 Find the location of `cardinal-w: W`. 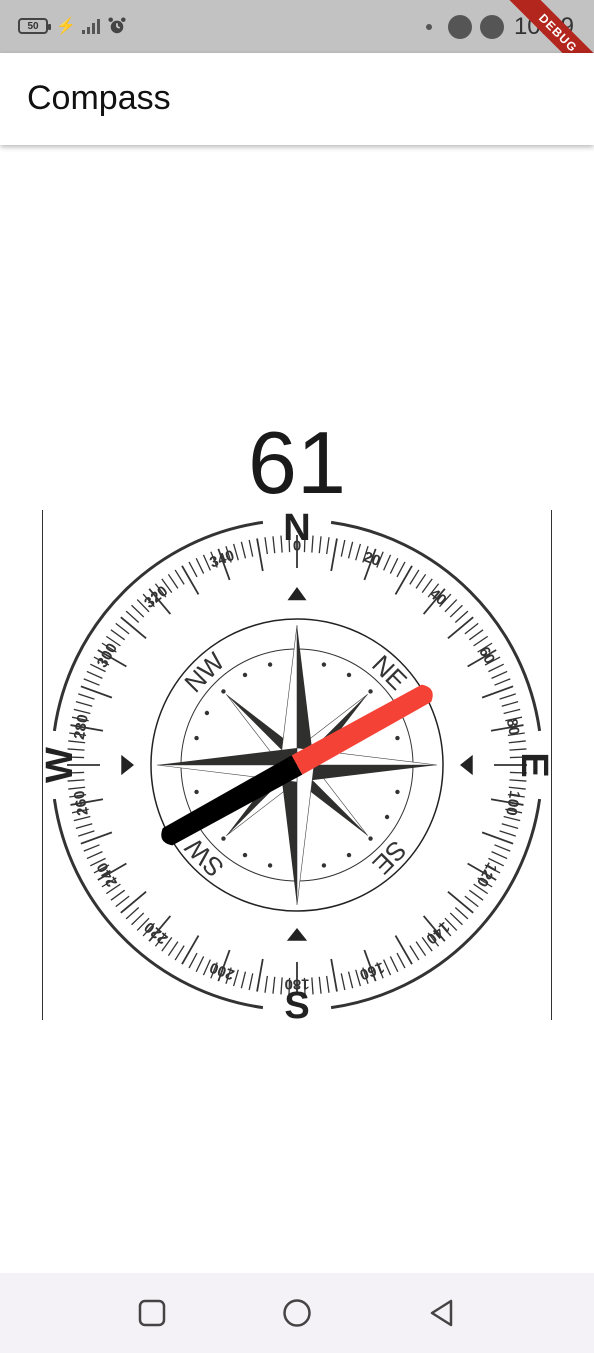

cardinal-w: W is located at coordinates (61, 765).